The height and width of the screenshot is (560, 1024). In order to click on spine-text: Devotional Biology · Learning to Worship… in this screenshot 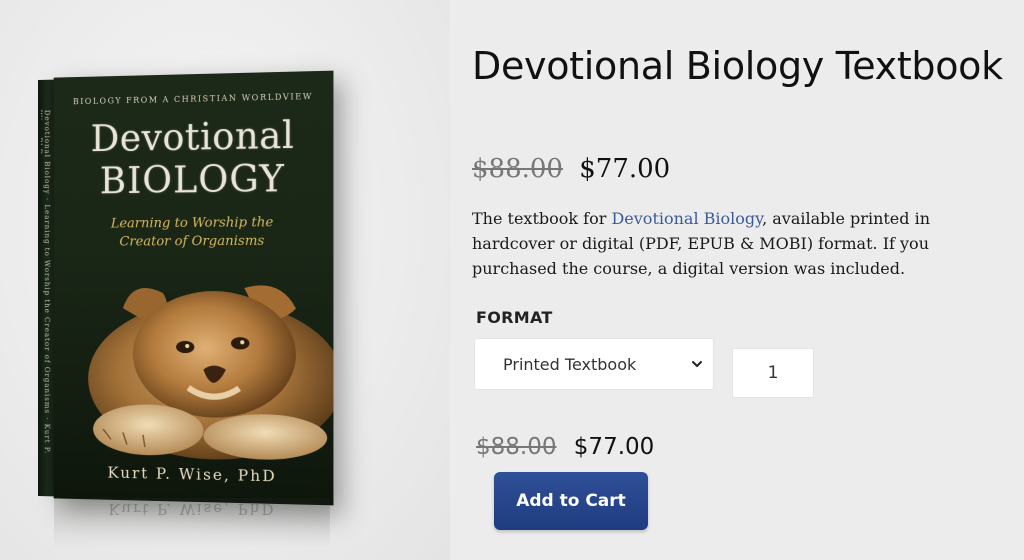, I will do `click(46, 282)`.